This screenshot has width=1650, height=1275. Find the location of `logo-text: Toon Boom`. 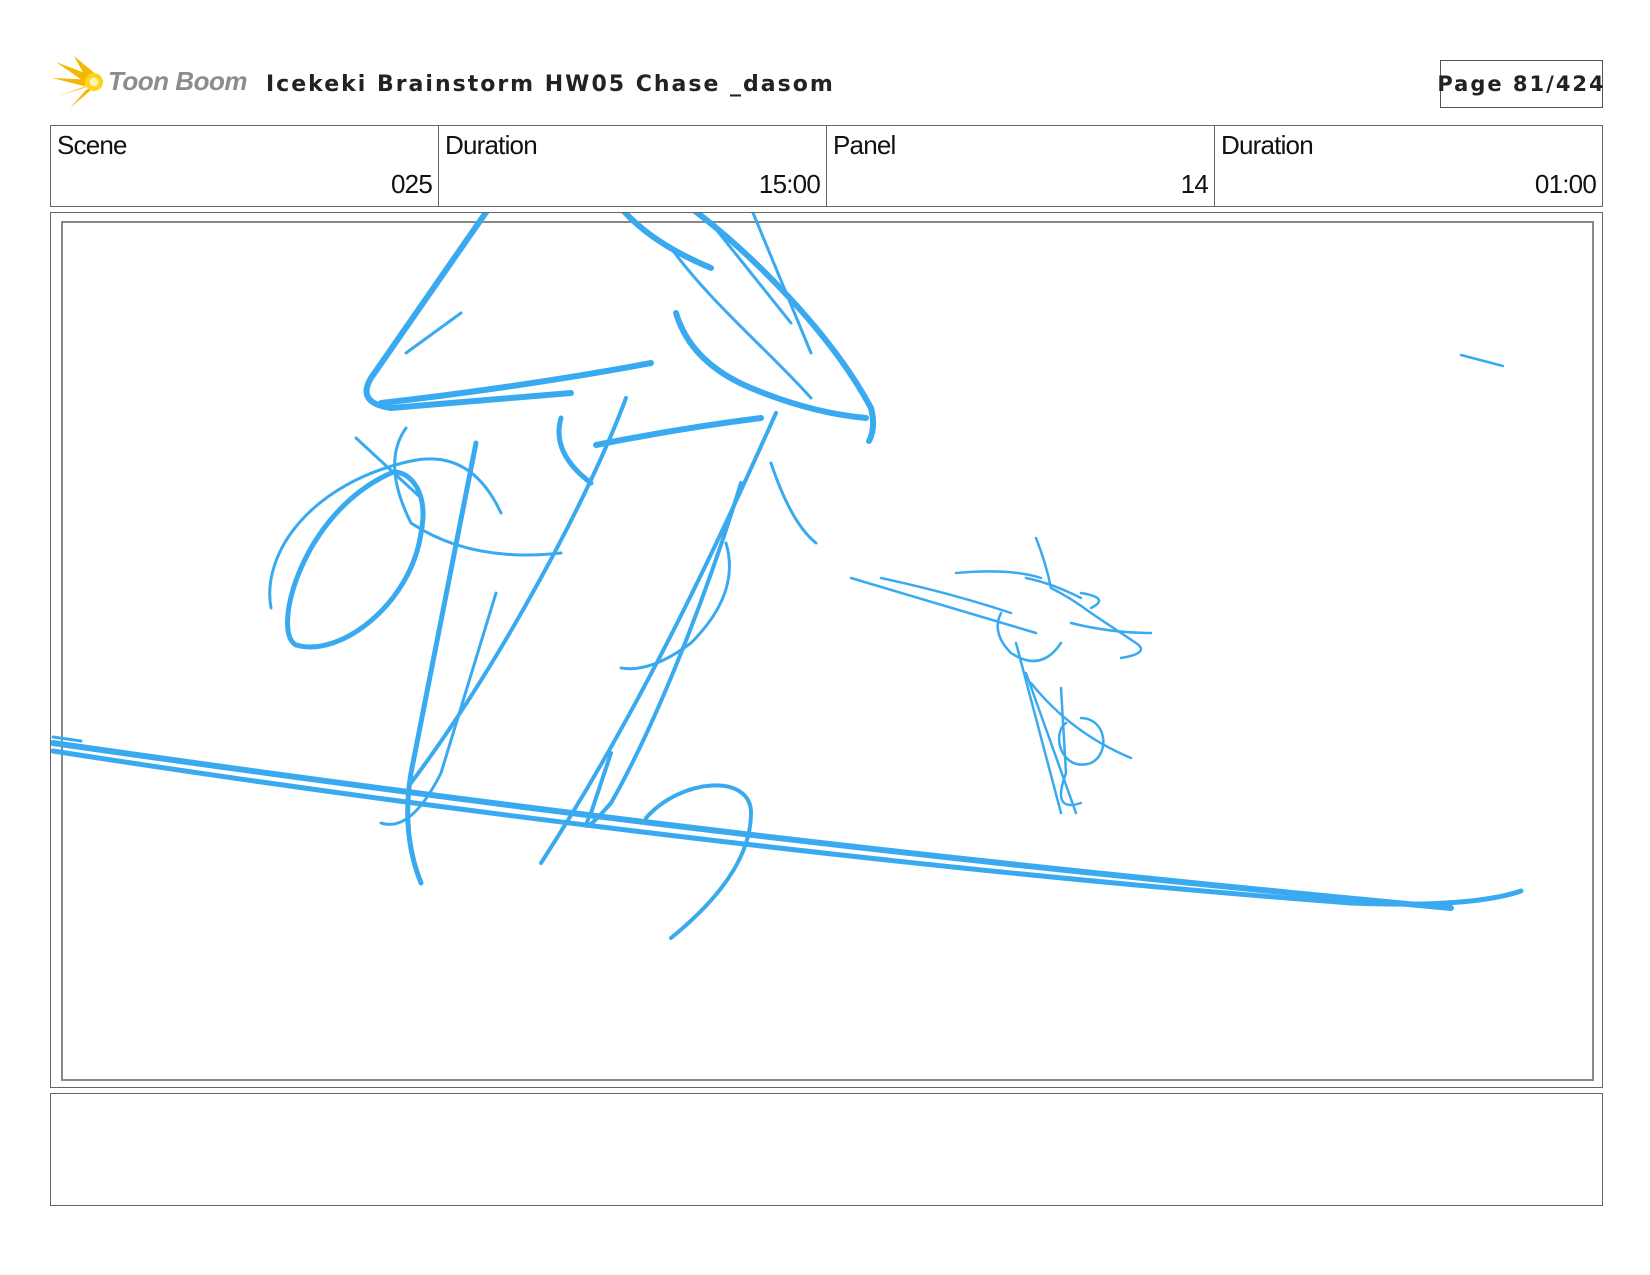

logo-text: Toon Boom is located at coordinates (177, 81).